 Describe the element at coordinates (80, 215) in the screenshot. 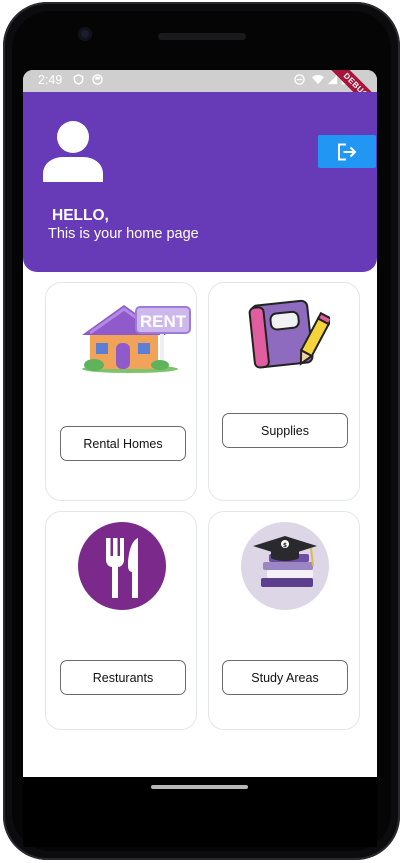

I see `greeting-text: HELLO,` at that location.